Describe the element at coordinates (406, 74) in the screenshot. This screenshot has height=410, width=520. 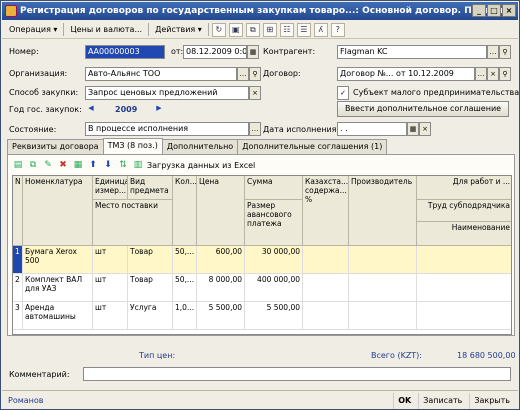
I see `contract-field: Договор №... от 10.12.2009` at that location.